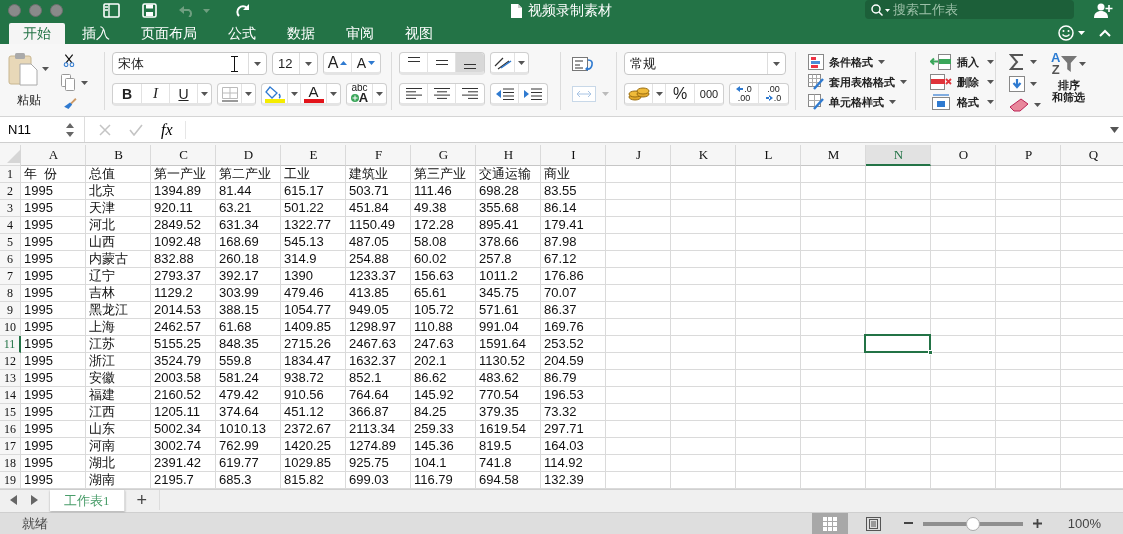 The image size is (1123, 534). Describe the element at coordinates (274, 93) in the screenshot. I see `fill-color-icon` at that location.